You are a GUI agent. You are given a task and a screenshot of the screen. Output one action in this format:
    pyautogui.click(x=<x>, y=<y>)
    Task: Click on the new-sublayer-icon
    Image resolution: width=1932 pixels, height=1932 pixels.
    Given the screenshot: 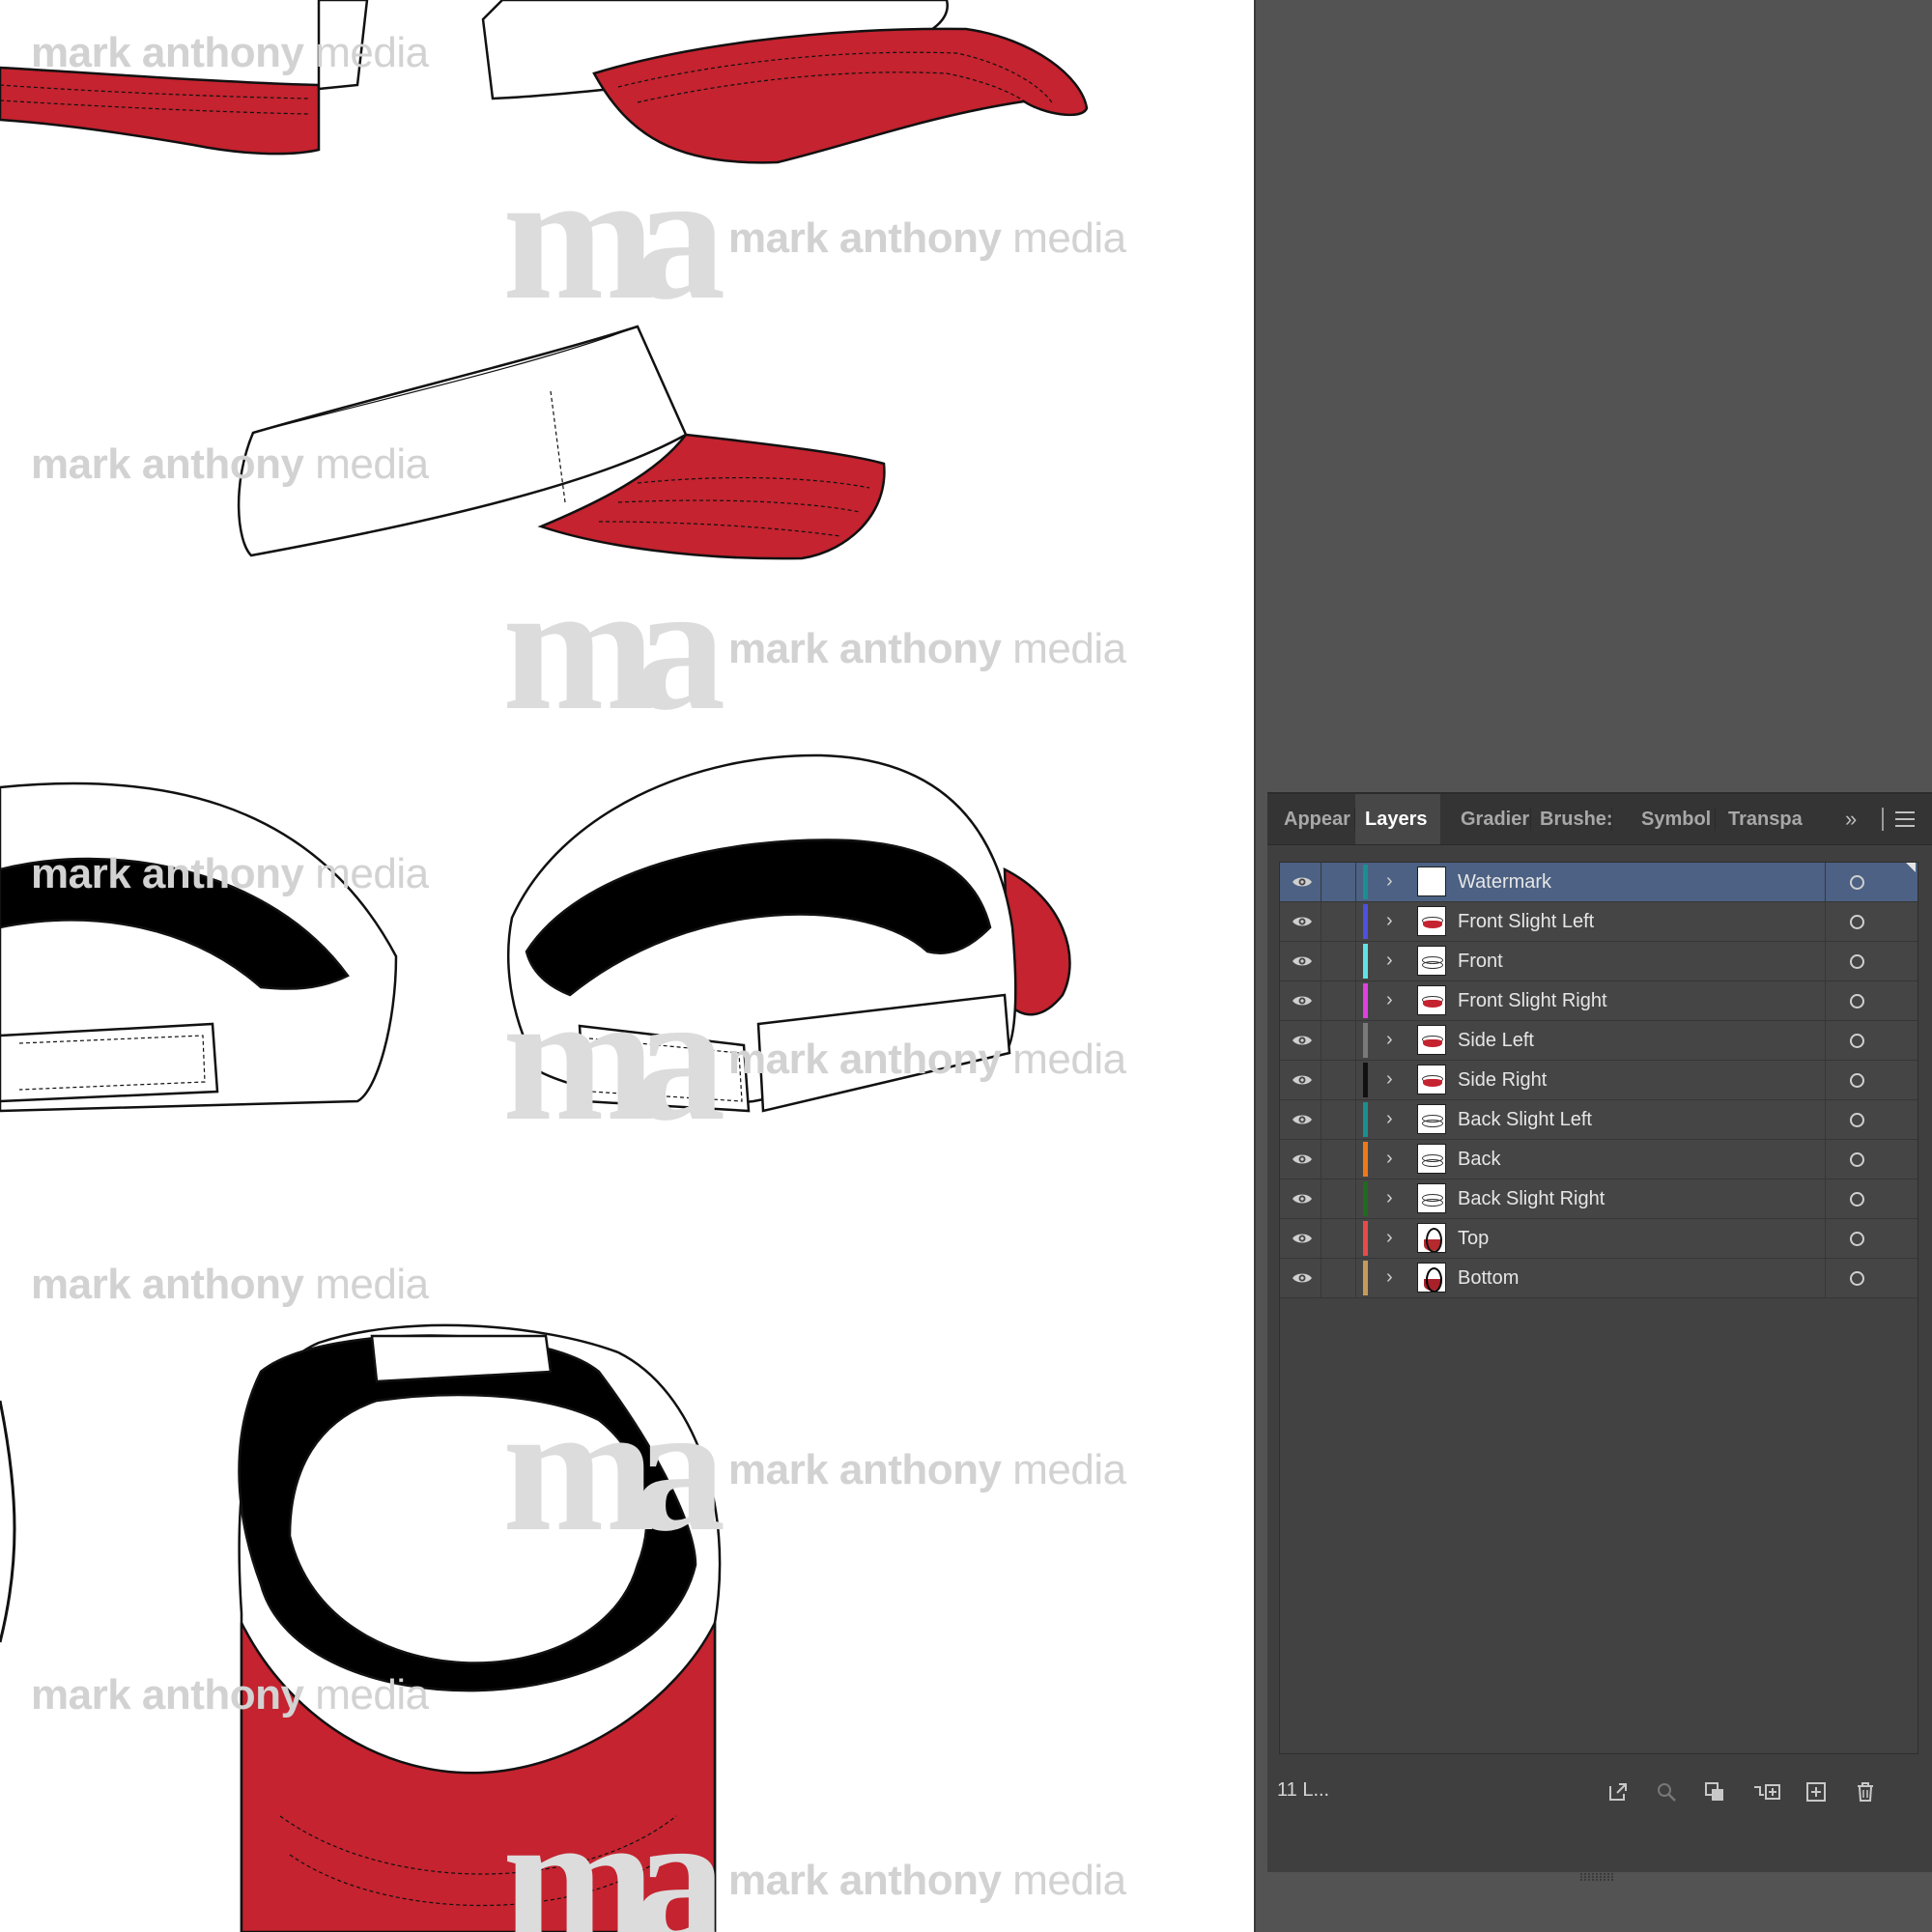 What is the action you would take?
    pyautogui.click(x=1766, y=1792)
    